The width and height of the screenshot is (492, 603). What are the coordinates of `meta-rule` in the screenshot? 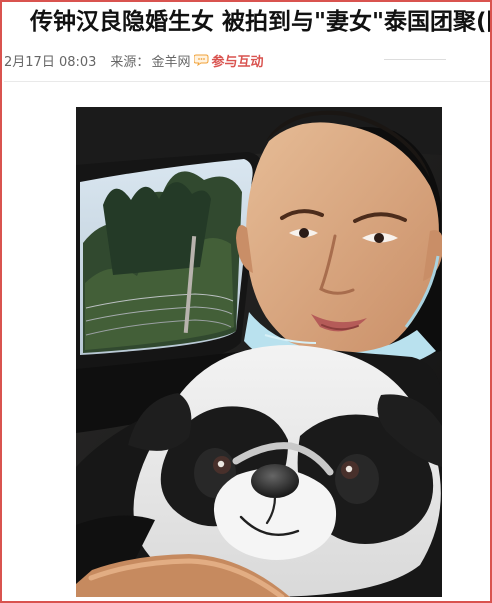 It's located at (415, 59).